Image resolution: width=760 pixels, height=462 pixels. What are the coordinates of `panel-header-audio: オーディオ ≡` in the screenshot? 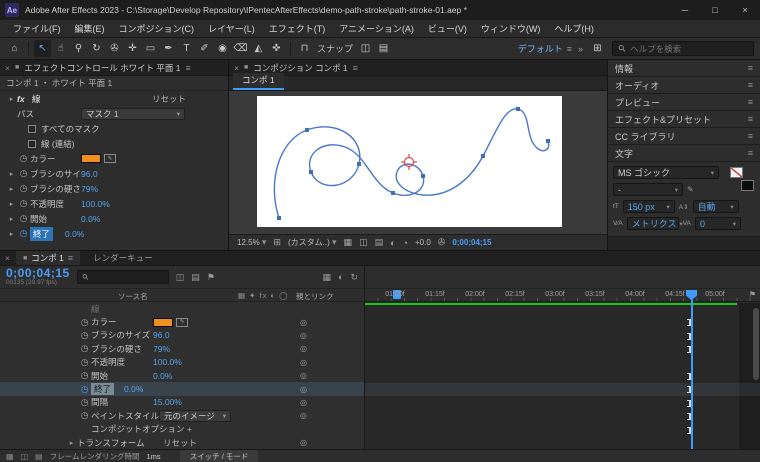 It's located at (684, 85).